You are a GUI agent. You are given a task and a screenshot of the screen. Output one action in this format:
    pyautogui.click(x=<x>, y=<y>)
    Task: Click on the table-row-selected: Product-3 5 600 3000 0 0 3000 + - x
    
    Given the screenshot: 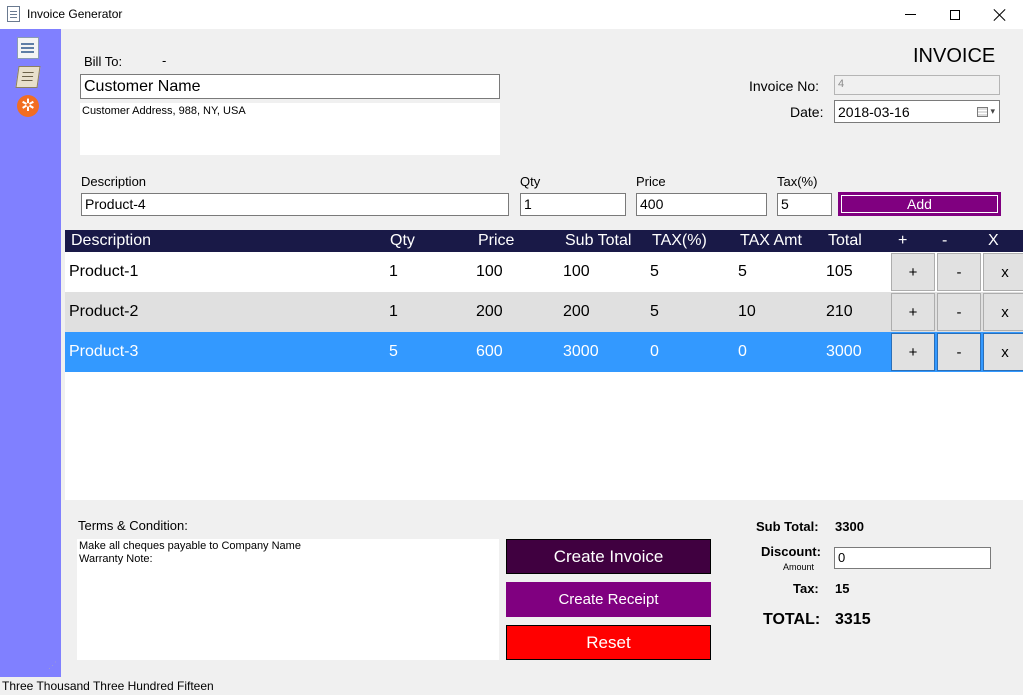 What is the action you would take?
    pyautogui.click(x=544, y=352)
    